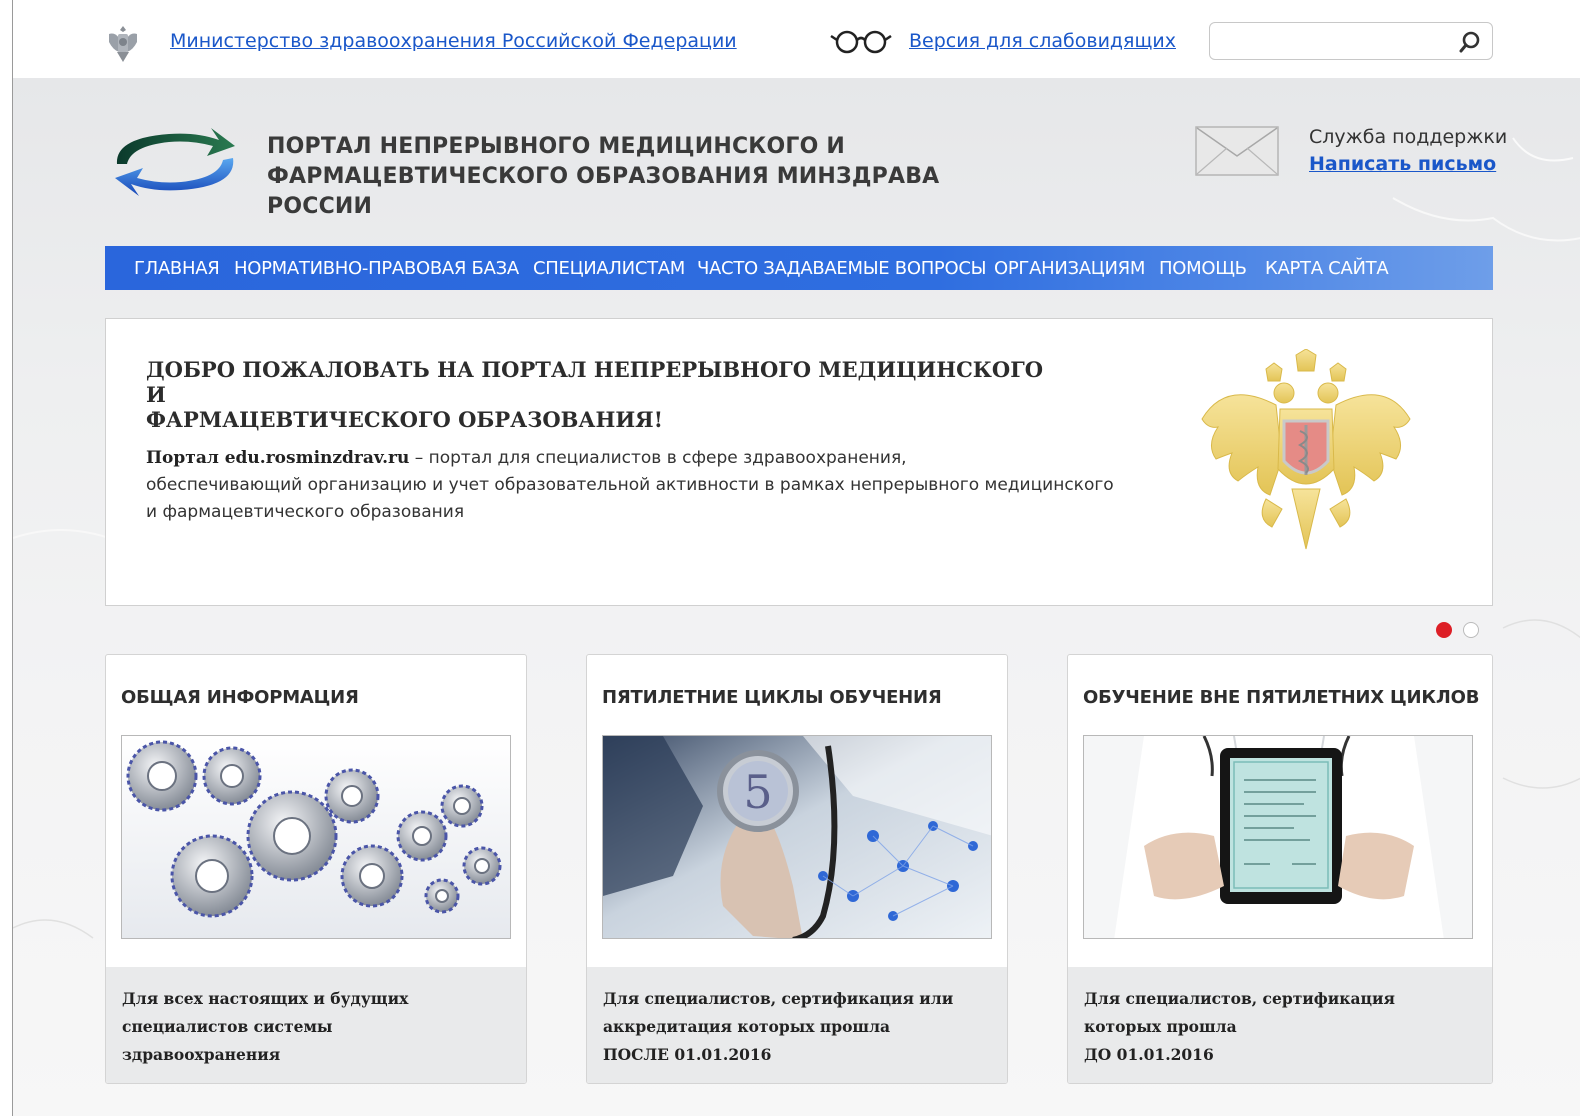 The image size is (1580, 1116). I want to click on card-title: ПЯТИЛЕТНИЕ ЦИКЛЫ ОБУЧЕНИЯ, so click(772, 697).